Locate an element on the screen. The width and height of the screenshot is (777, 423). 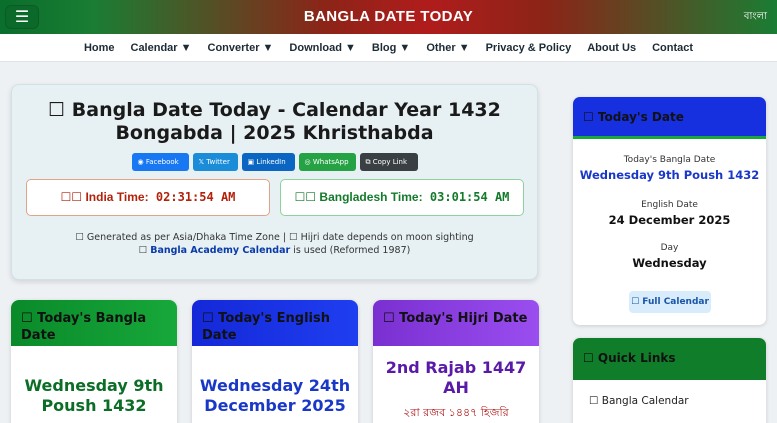
sidebar-bangla-value: Wednesday 9th Poush 1432 is located at coordinates (669, 175).